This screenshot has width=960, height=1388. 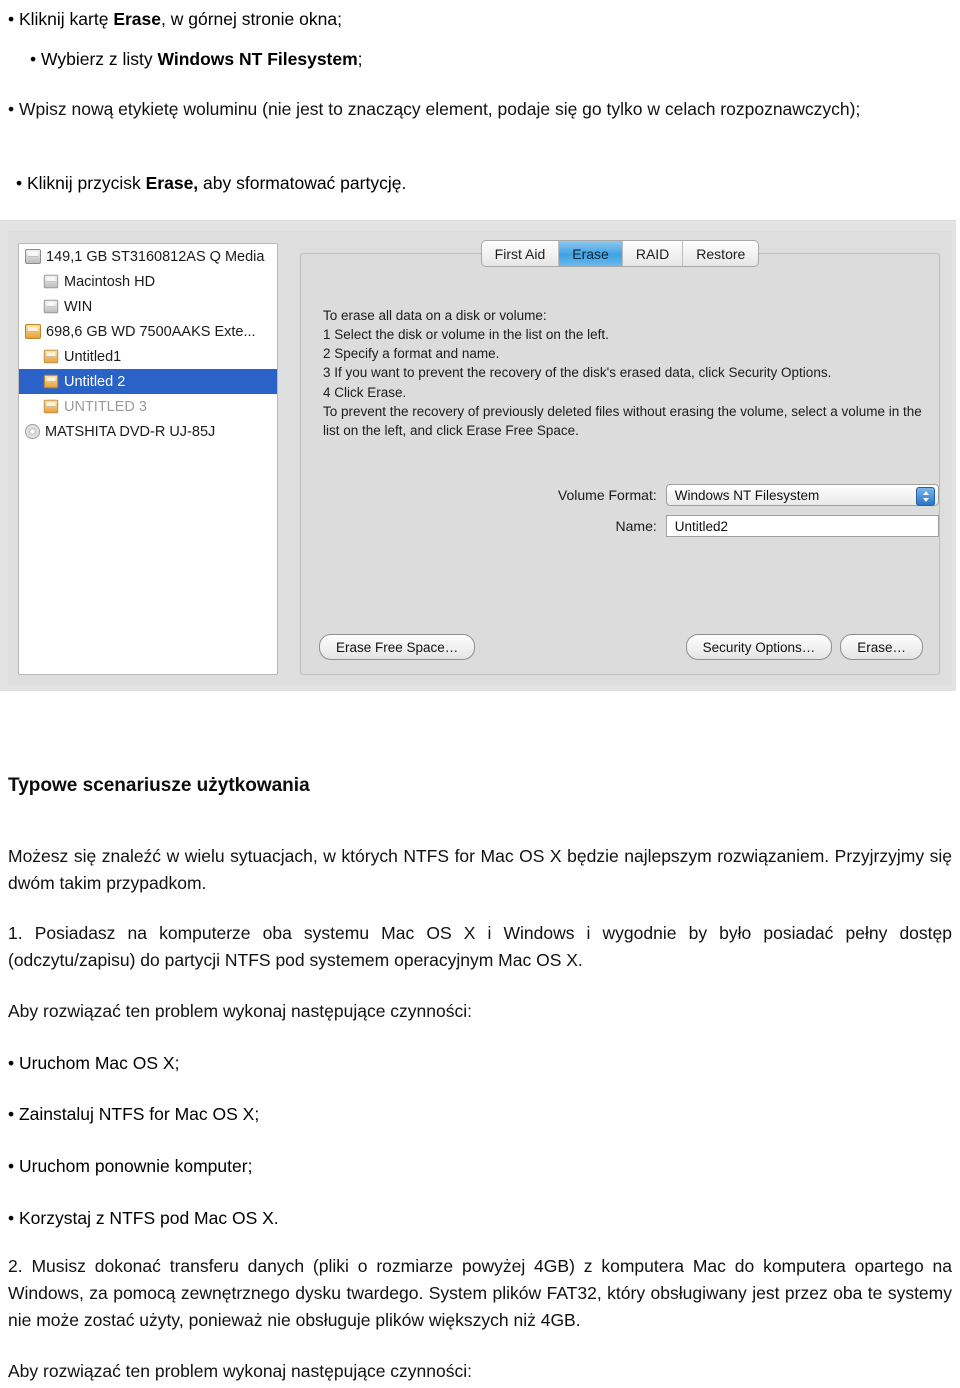 What do you see at coordinates (61, 19) in the screenshot?
I see `bullet-1-prefix: • Kliknij kartę` at bounding box center [61, 19].